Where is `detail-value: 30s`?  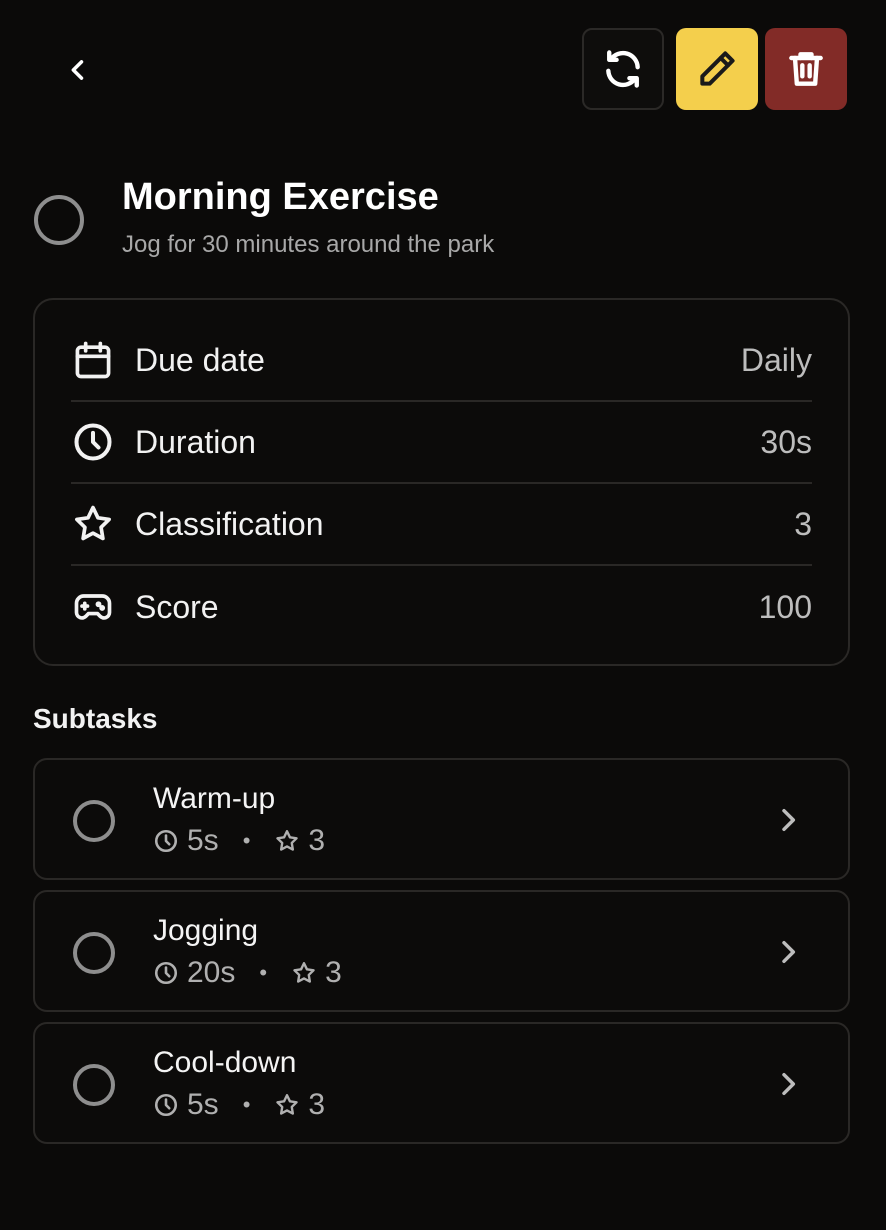 detail-value: 30s is located at coordinates (786, 441).